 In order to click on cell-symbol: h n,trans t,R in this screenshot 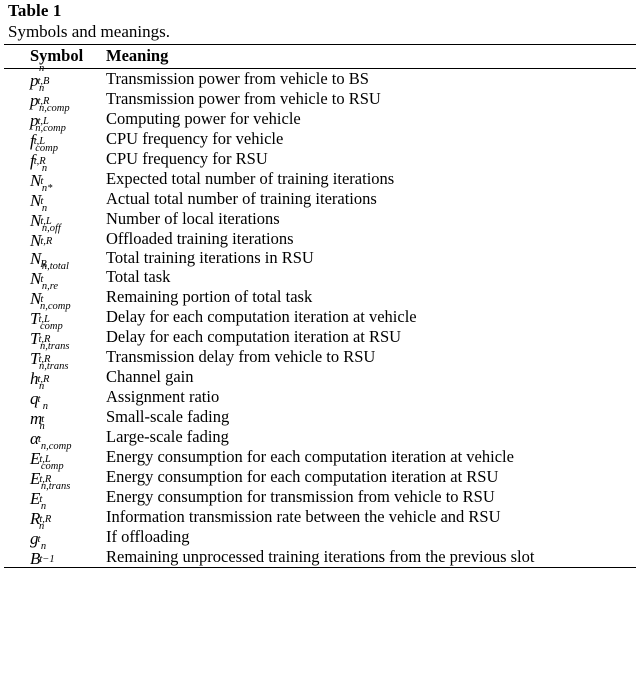, I will do `click(53, 374)`.